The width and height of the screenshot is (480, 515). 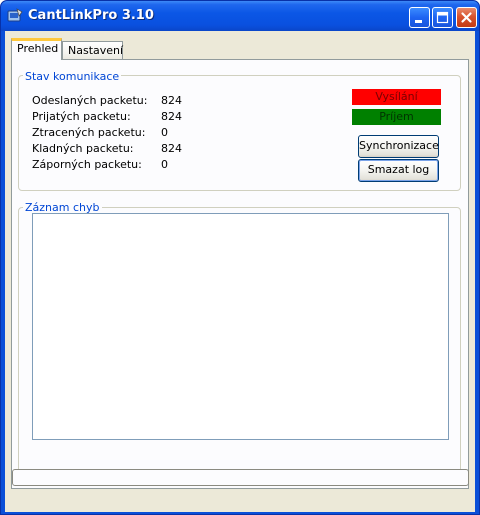 I want to click on received-packets-value: 824, so click(x=171, y=116).